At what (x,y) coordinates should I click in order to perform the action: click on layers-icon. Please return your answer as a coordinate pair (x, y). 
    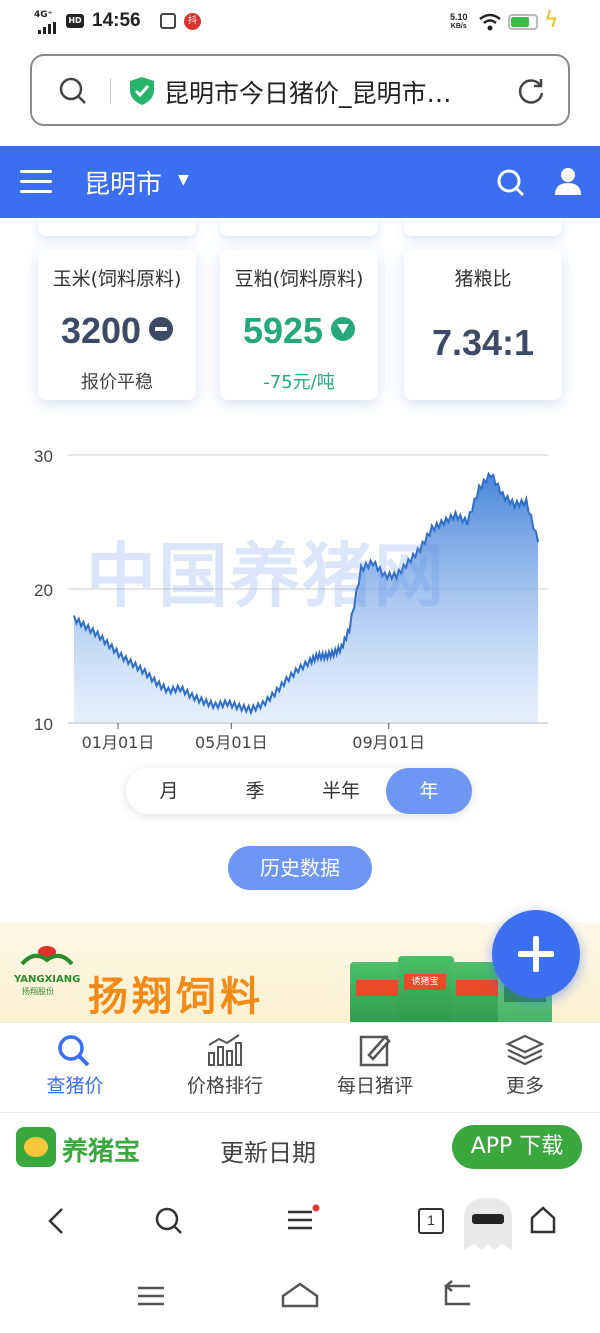
    Looking at the image, I should click on (525, 1050).